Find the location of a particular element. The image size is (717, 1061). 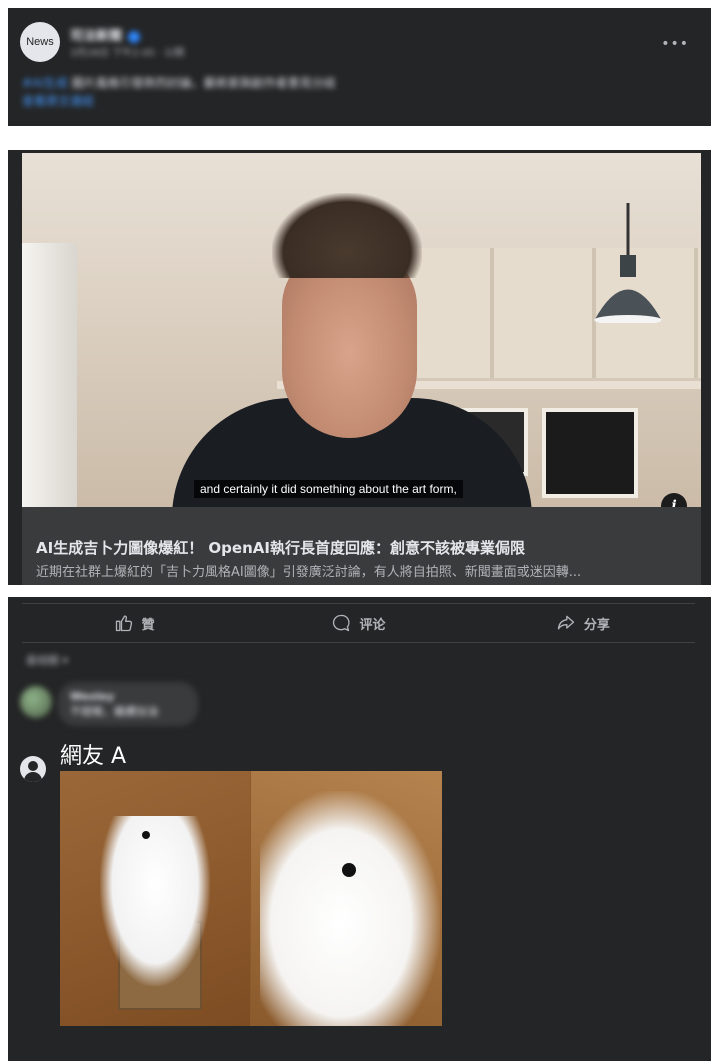

meme-image is located at coordinates (251, 898).